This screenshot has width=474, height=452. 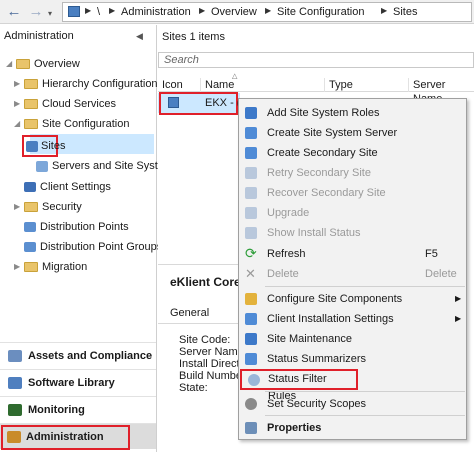 What do you see at coordinates (139, 36) in the screenshot?
I see `collapse-pane-icon: ◀` at bounding box center [139, 36].